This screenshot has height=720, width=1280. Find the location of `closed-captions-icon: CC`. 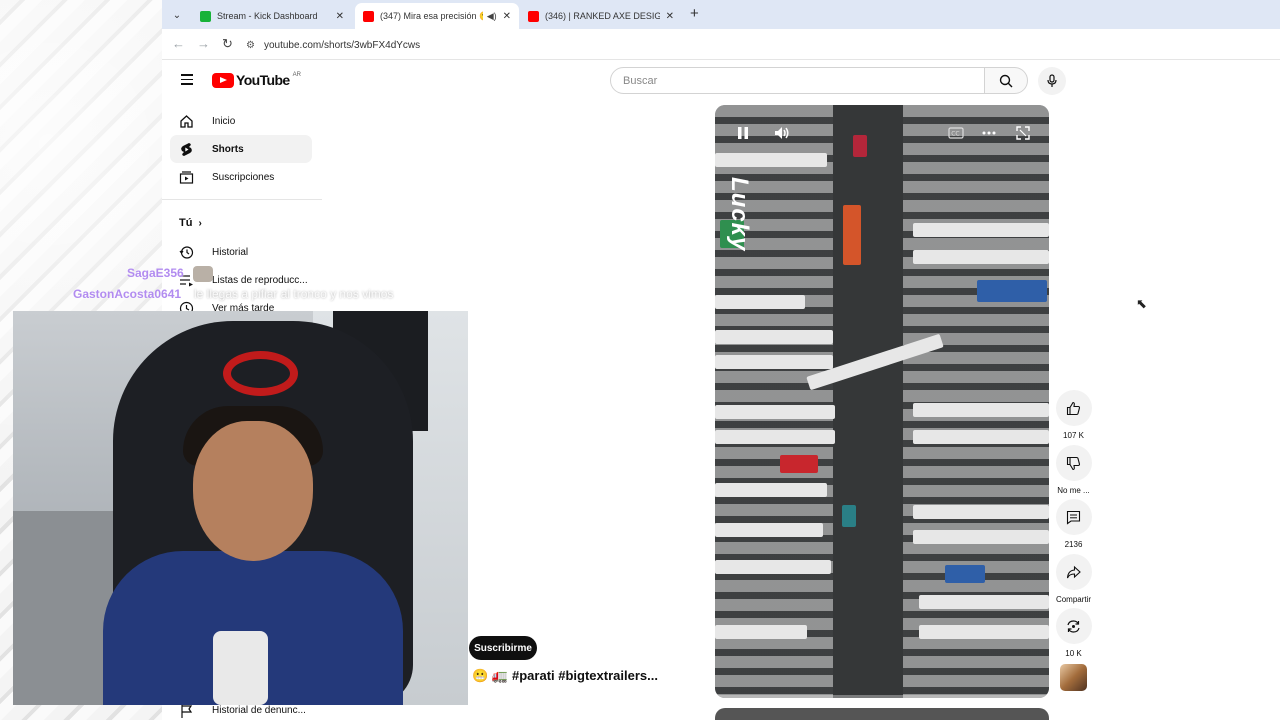

closed-captions-icon: CC is located at coordinates (956, 133).